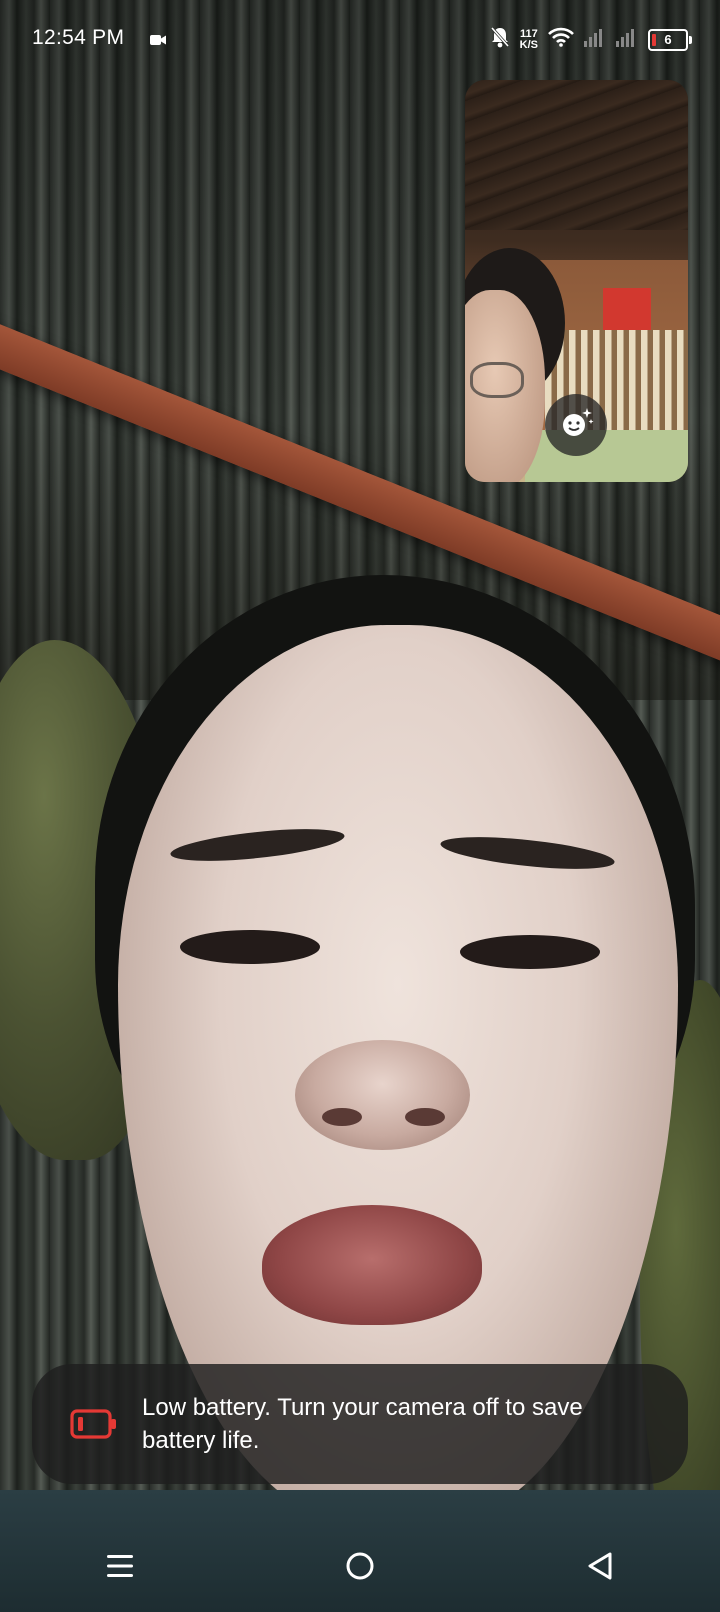  Describe the element at coordinates (561, 39) in the screenshot. I see `wifi-icon` at that location.